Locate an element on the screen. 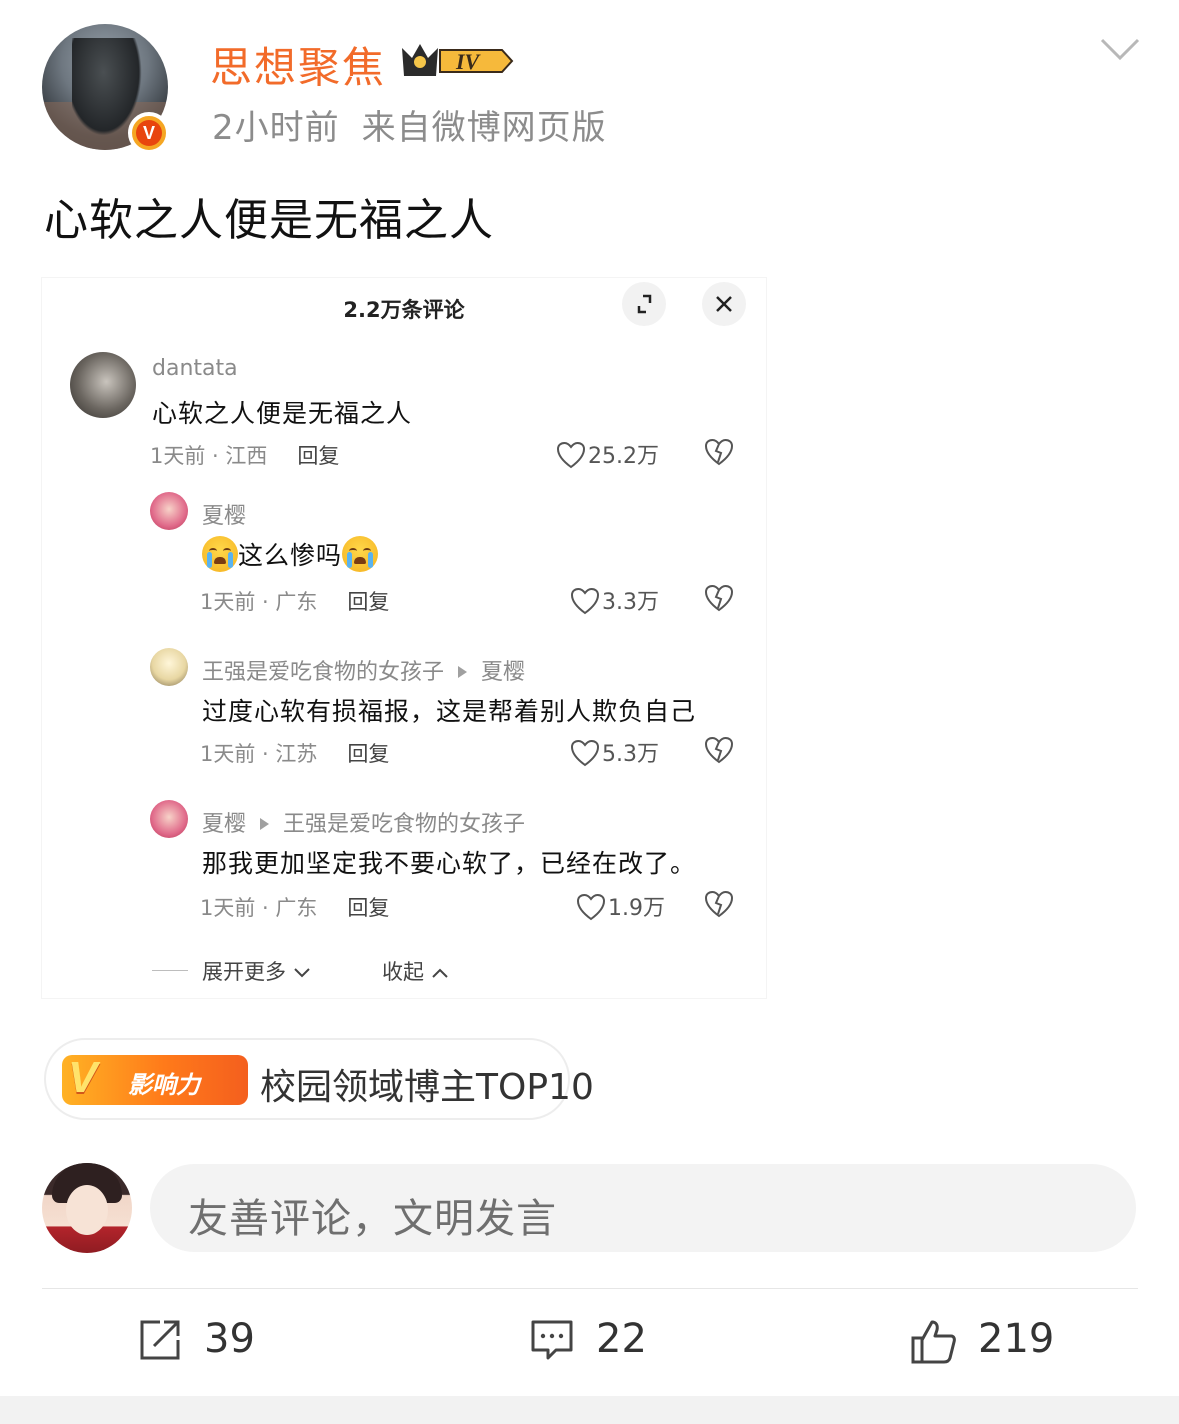 This screenshot has width=1179, height=1424. close-icon is located at coordinates (724, 304).